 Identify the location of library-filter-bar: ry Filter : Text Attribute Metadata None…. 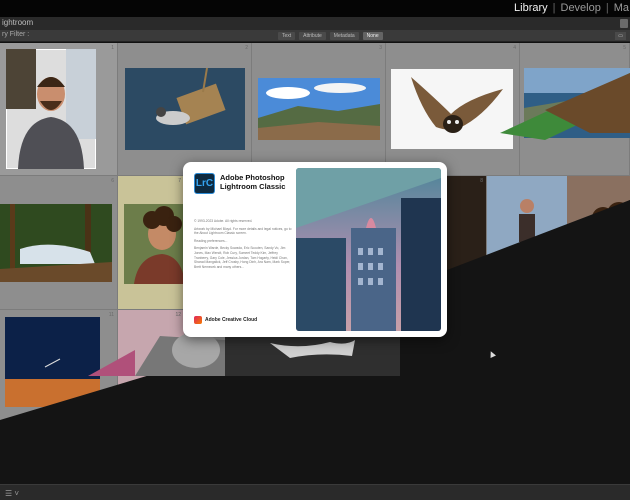
(315, 36).